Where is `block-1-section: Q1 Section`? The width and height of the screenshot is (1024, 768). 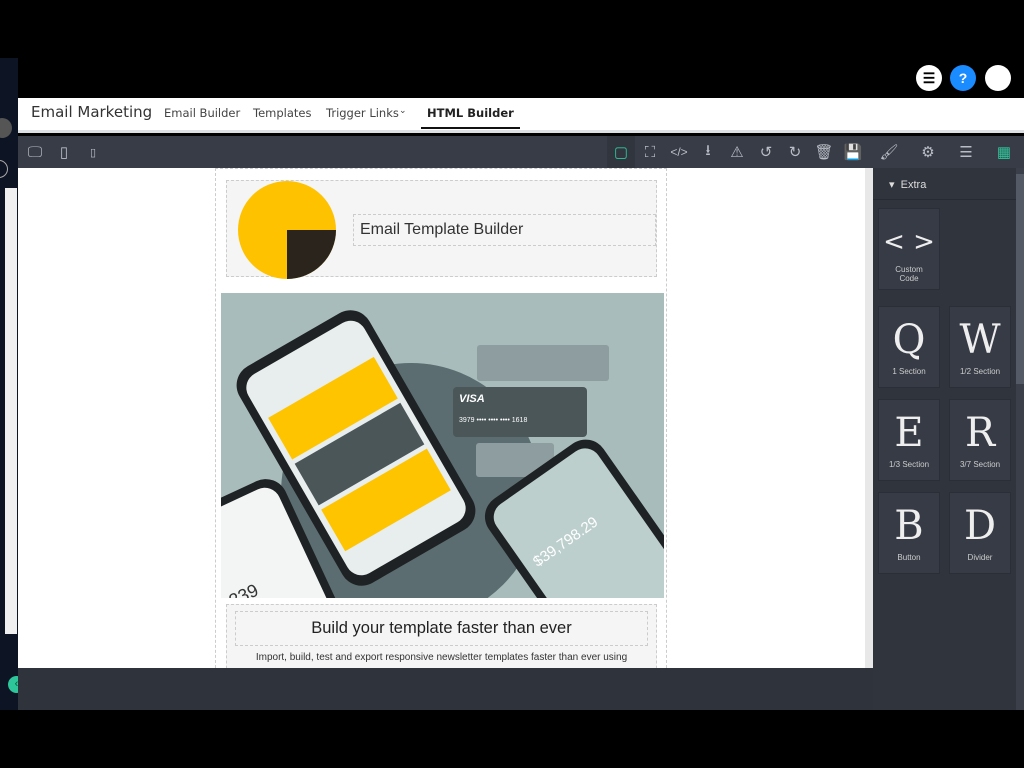
block-1-section: Q1 Section is located at coordinates (909, 347).